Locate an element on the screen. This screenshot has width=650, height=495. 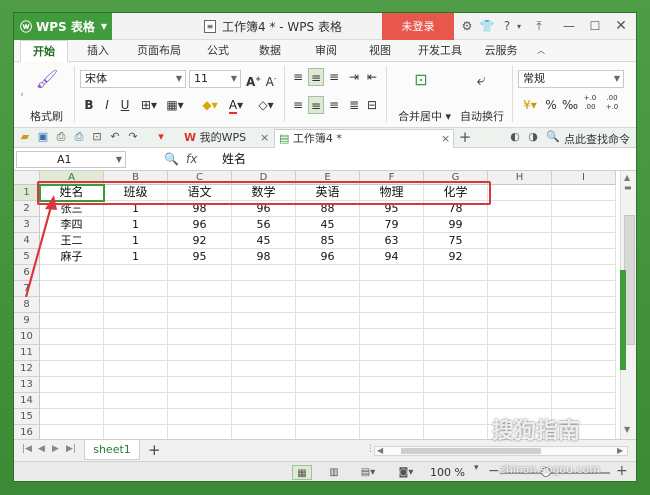
tab-developer: 开发工具 is located at coordinates (440, 51).